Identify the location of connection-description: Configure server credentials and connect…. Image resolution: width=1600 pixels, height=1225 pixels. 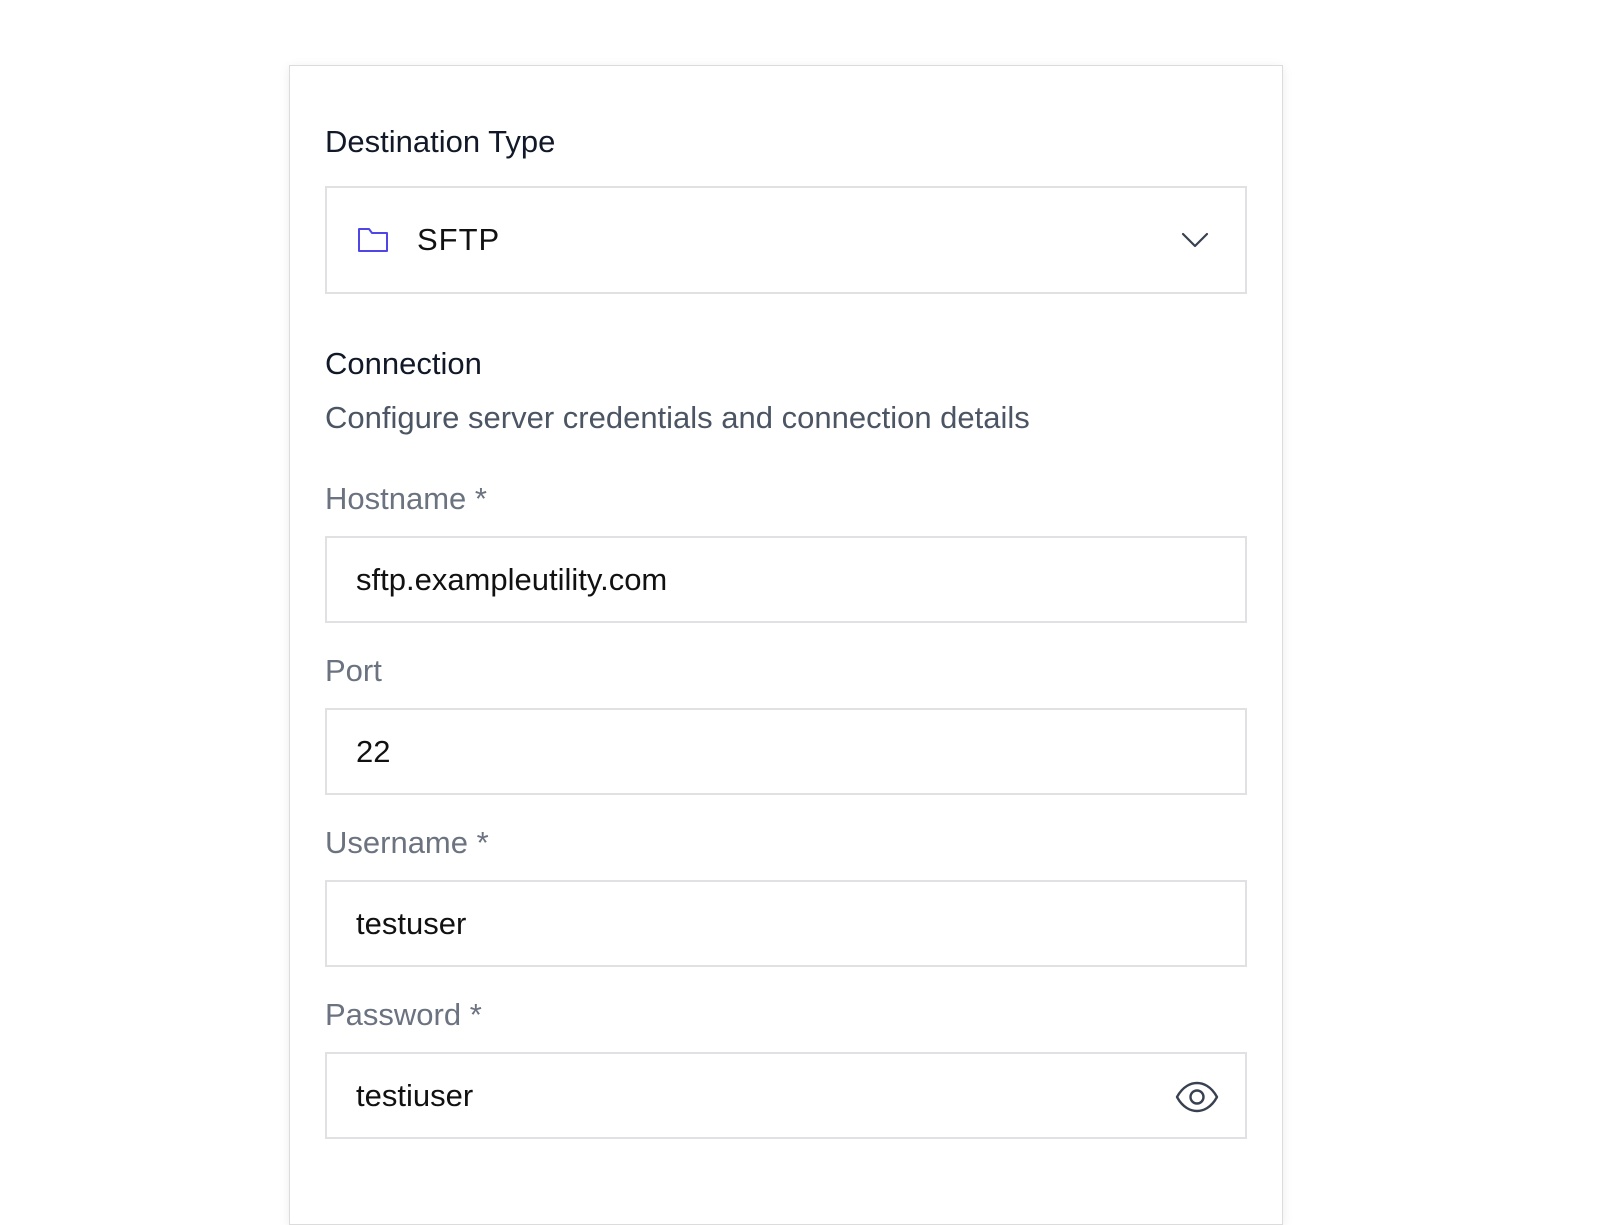
(677, 417).